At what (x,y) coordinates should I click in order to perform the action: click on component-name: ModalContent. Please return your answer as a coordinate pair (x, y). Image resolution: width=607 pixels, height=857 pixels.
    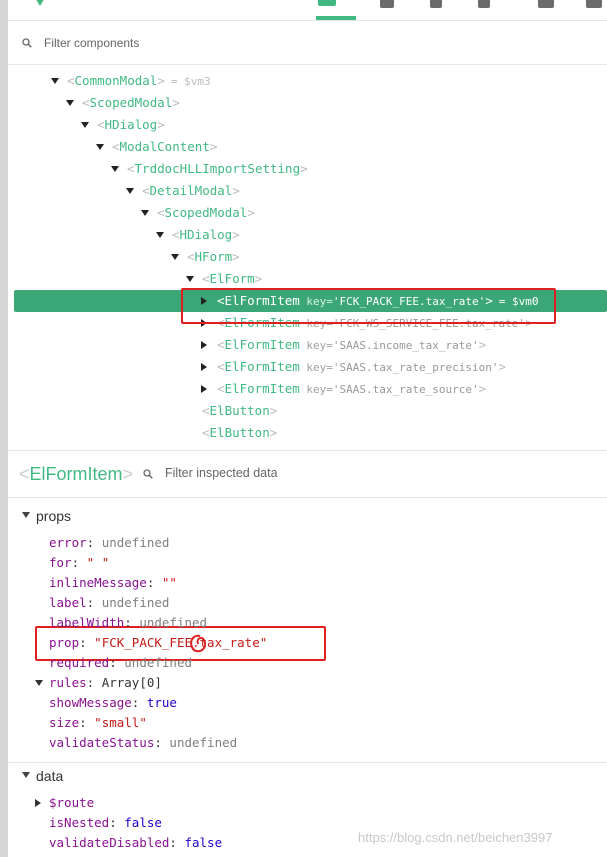
    Looking at the image, I should click on (164, 146).